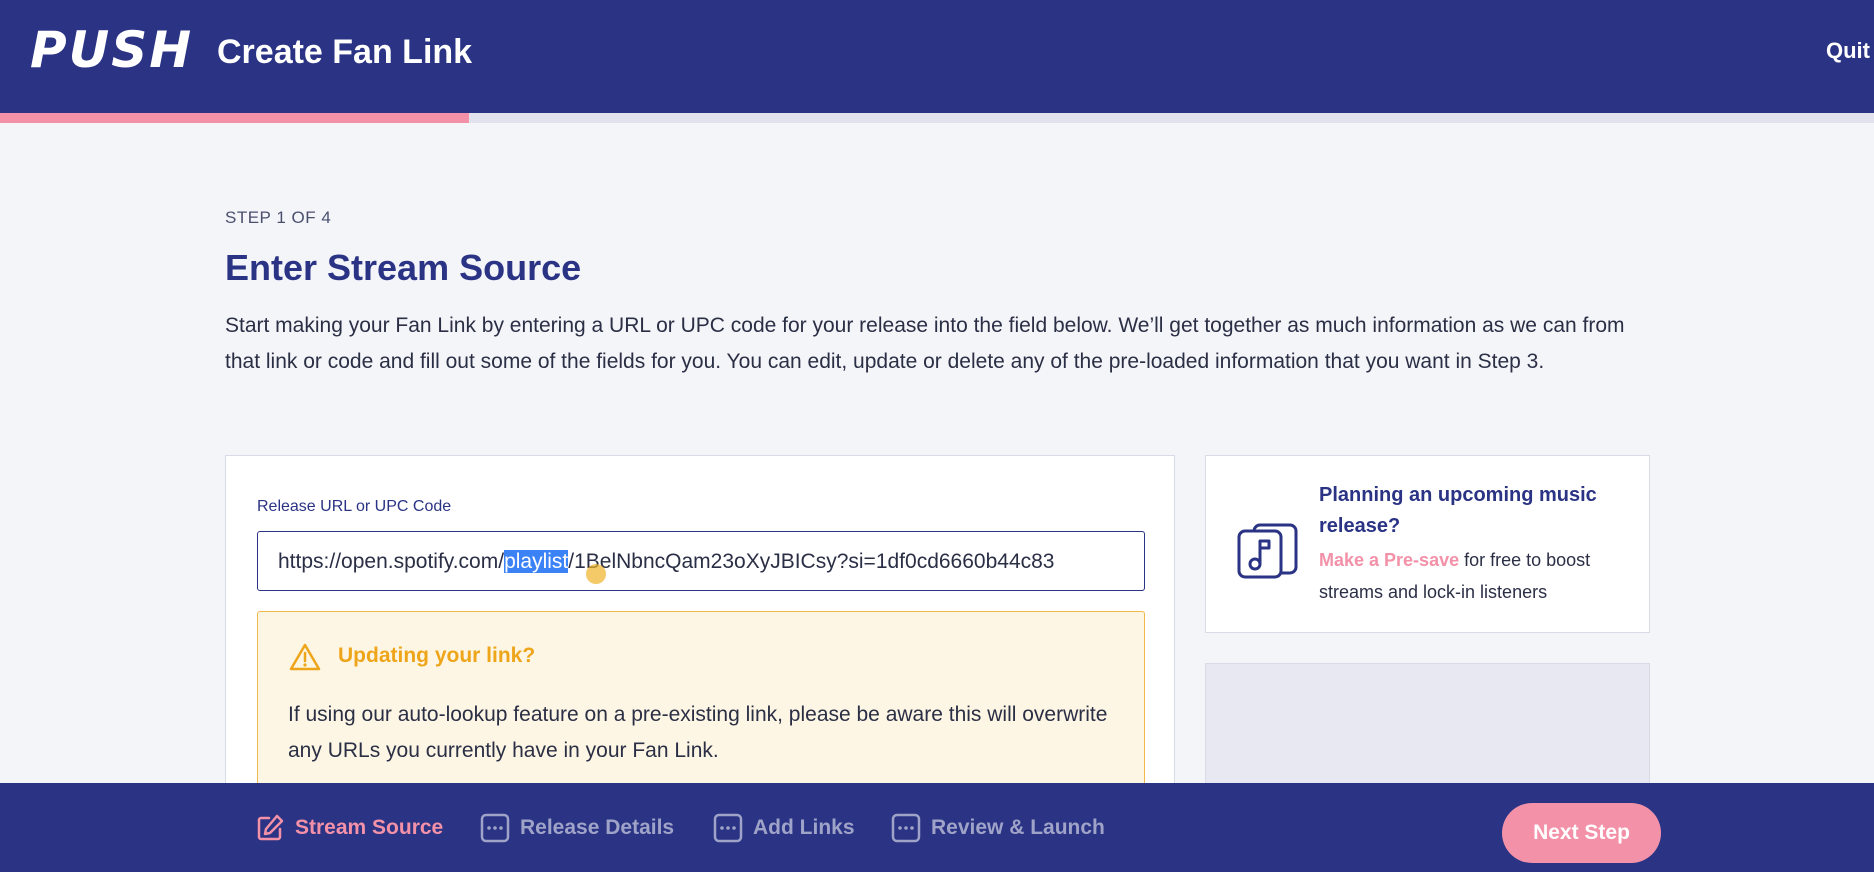 This screenshot has width=1874, height=872. I want to click on url-text-before: https://open.spotify.com/, so click(391, 561).